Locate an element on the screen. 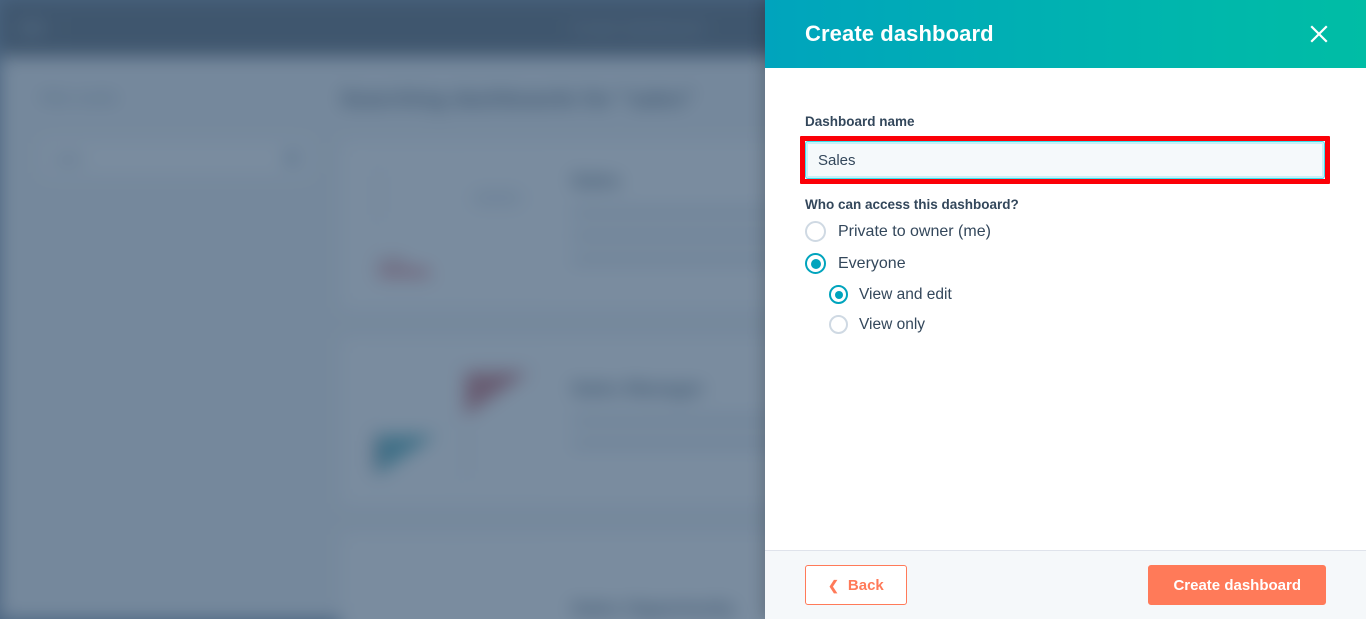 The width and height of the screenshot is (1366, 619). panel-header: Create dashboard is located at coordinates (1065, 34).